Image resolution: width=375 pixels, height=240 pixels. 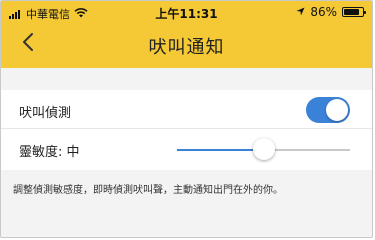 I want to click on bark-detection-label: 吠叫偵測, so click(x=45, y=113).